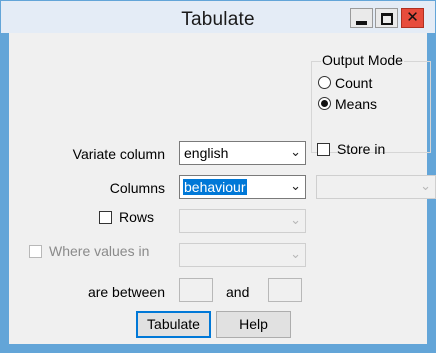 The height and width of the screenshot is (353, 436). What do you see at coordinates (118, 154) in the screenshot?
I see `variate-column-label: Variate column` at bounding box center [118, 154].